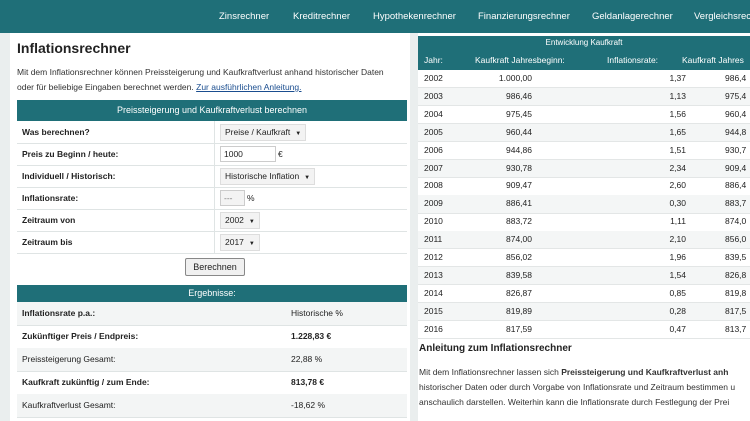 The image size is (750, 421). I want to click on result-row: Kaufkraft zukünftig / zum Ende: 813,78 €, so click(212, 383).